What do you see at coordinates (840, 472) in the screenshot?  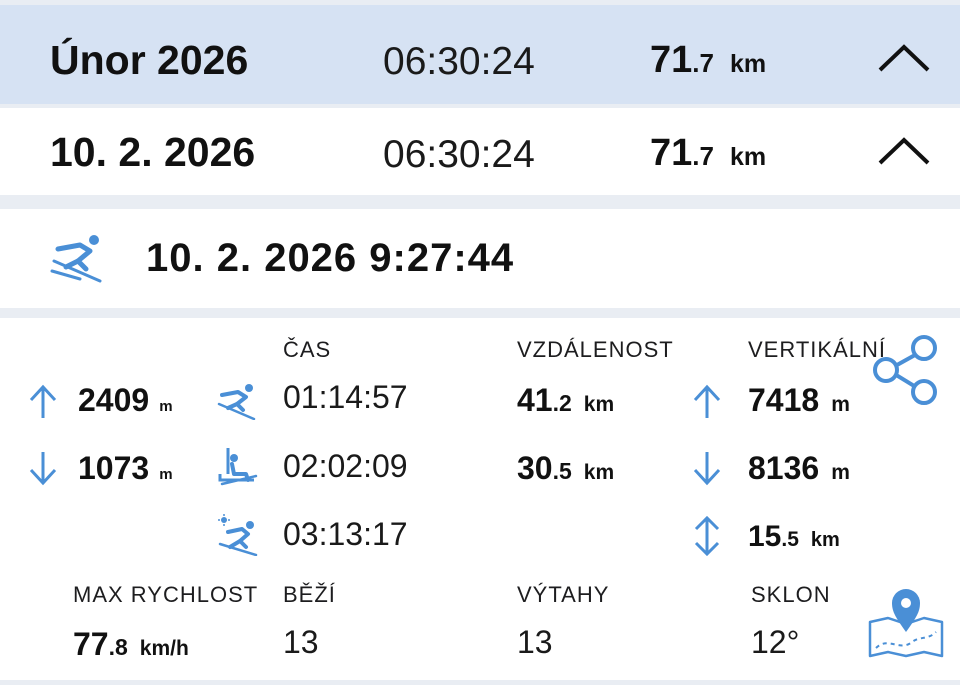 I see `vertical-up-unit: m` at bounding box center [840, 472].